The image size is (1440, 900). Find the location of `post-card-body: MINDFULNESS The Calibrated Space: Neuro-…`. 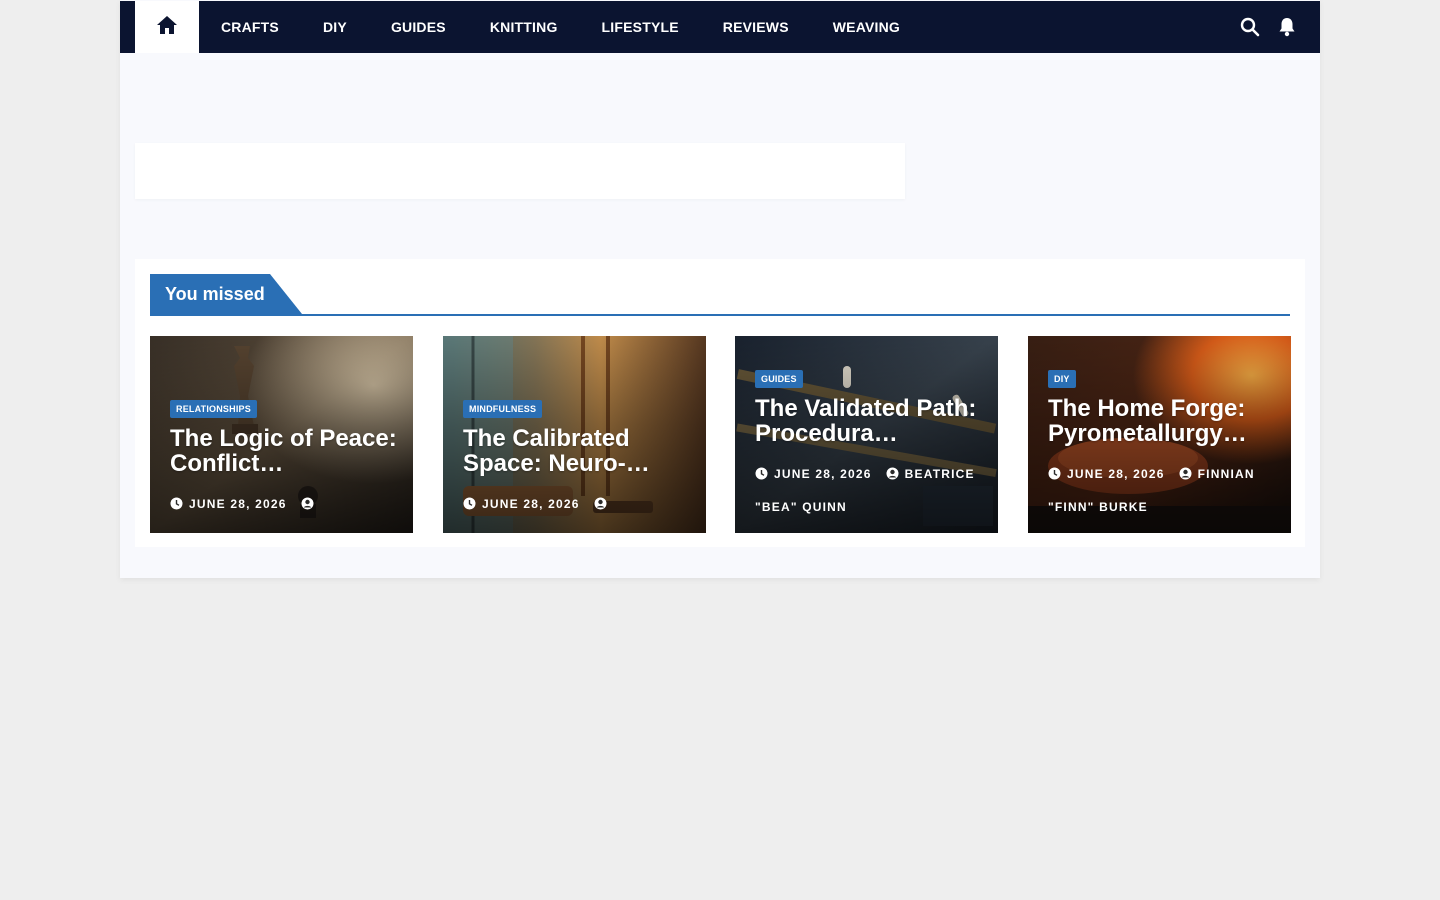

post-card-body: MINDFULNESS The Calibrated Space: Neuro-… is located at coordinates (576, 460).